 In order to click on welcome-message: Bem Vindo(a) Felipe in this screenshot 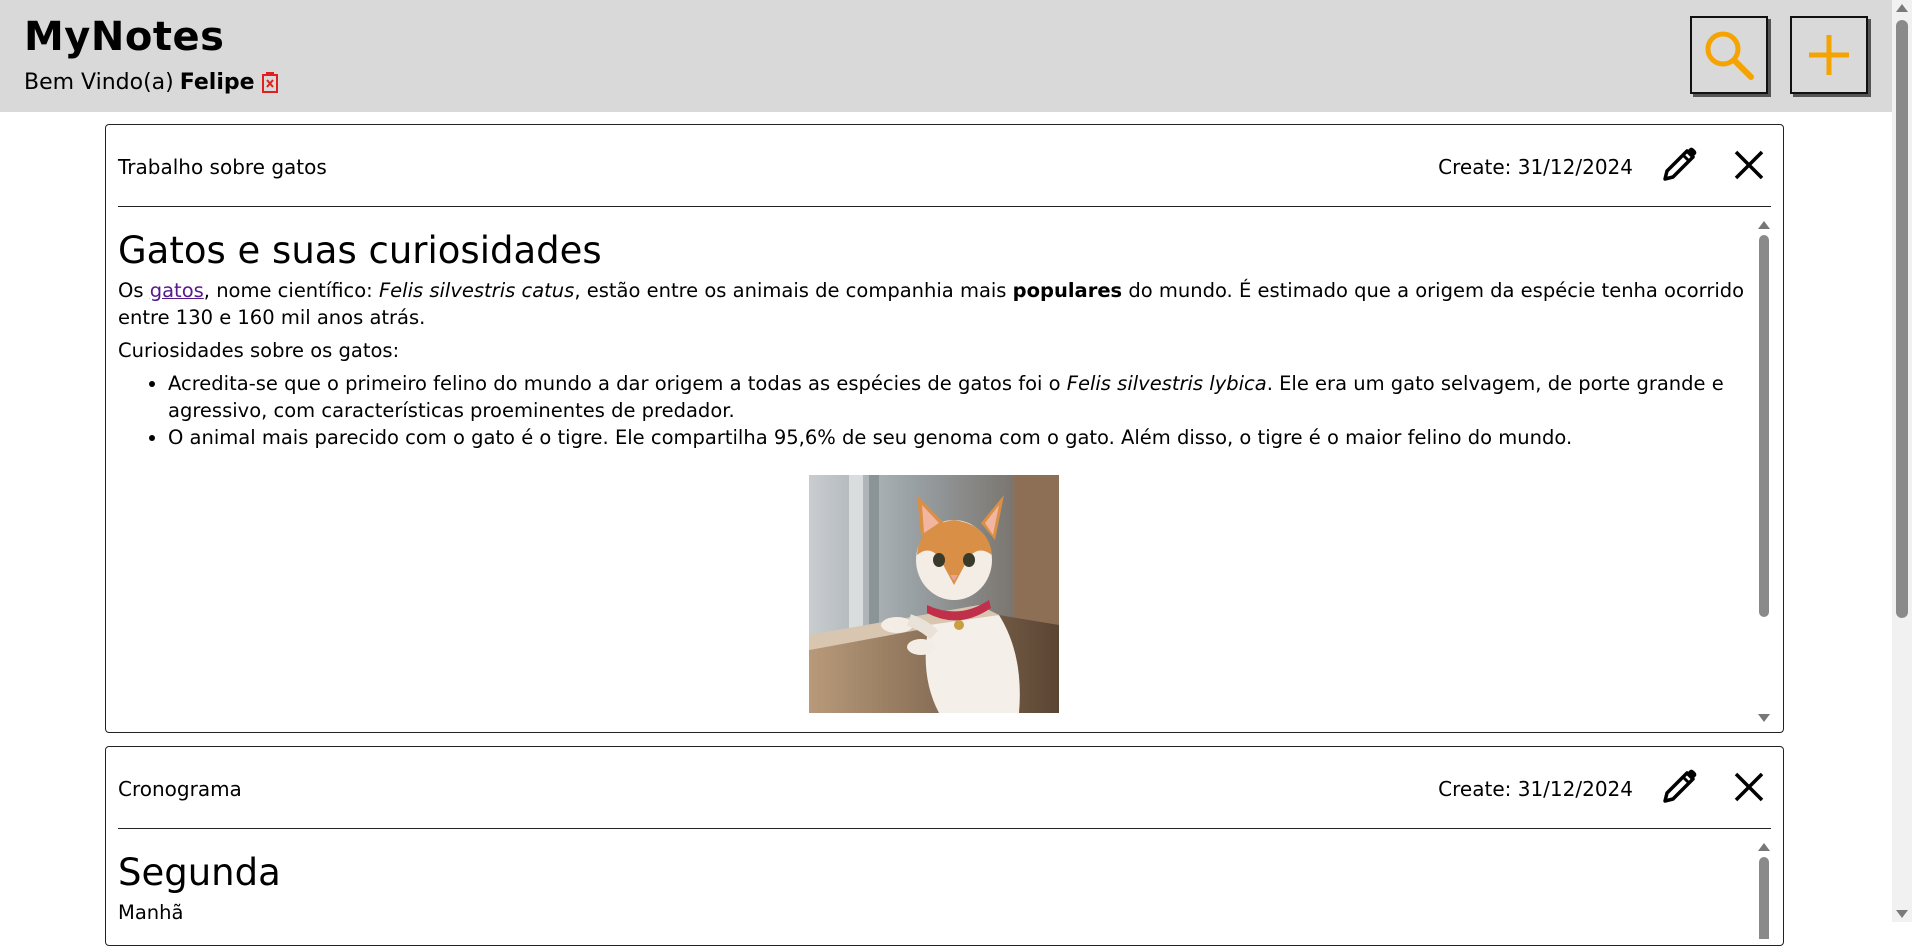, I will do `click(152, 82)`.